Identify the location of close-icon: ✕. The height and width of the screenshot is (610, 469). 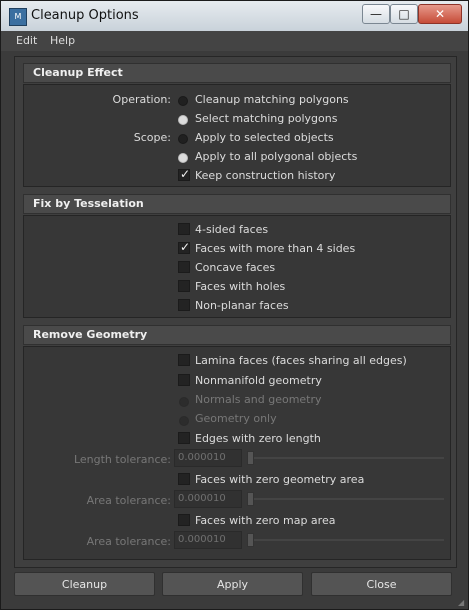
(440, 14).